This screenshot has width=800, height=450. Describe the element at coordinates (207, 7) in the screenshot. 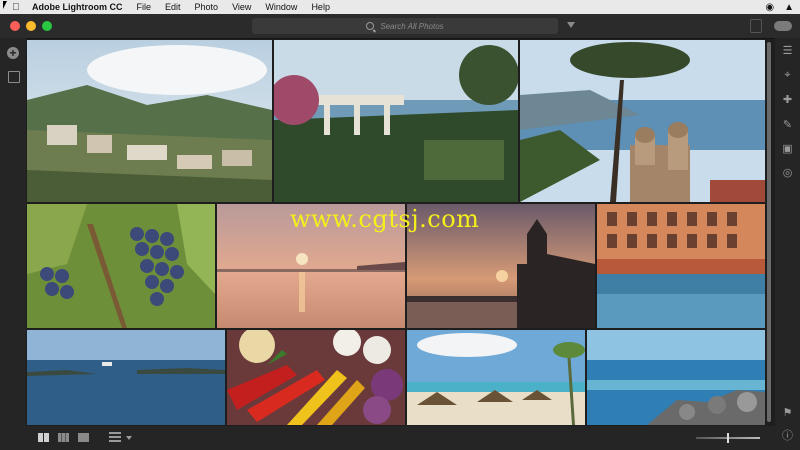

I see `menu-photo: Photo` at that location.